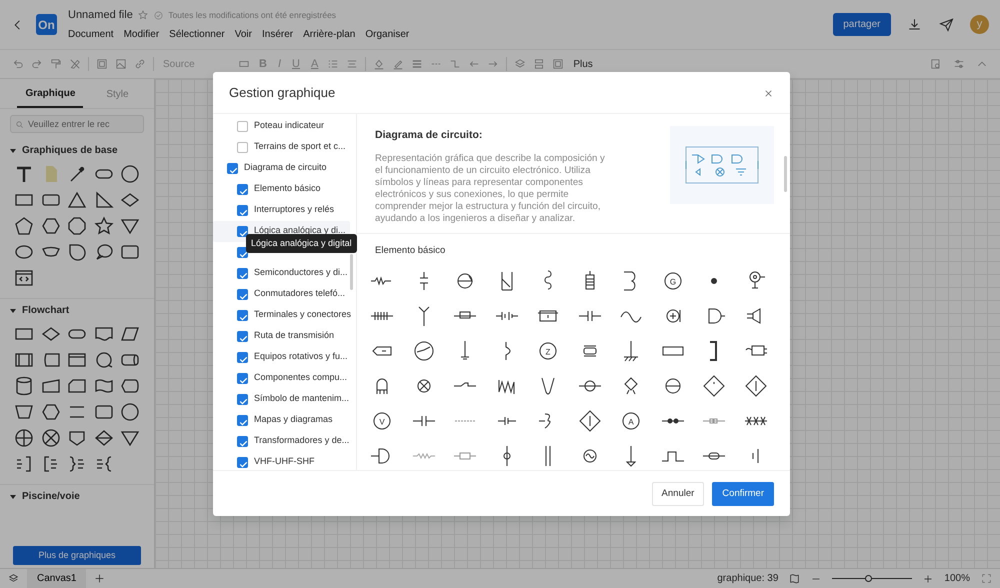 The image size is (1000, 588). Describe the element at coordinates (986, 578) in the screenshot. I see `fullscreen-icon` at that location.